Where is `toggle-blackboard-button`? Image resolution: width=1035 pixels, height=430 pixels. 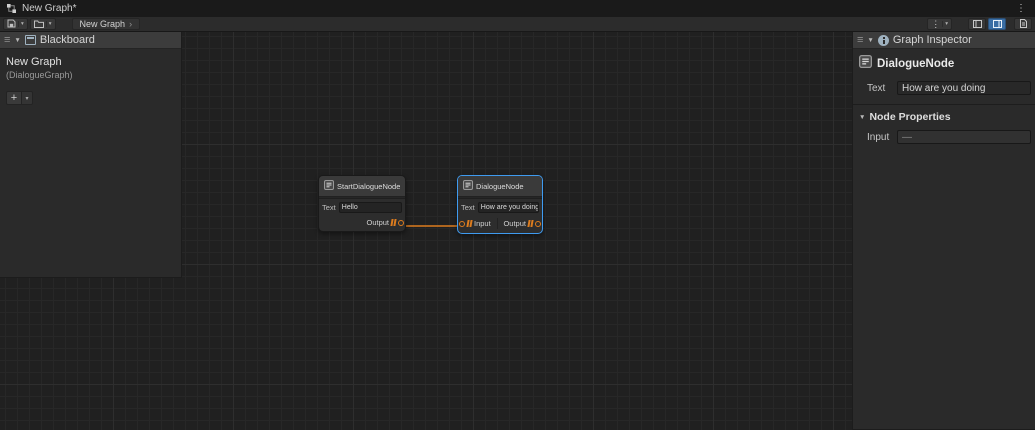
toggle-blackboard-button is located at coordinates (977, 24).